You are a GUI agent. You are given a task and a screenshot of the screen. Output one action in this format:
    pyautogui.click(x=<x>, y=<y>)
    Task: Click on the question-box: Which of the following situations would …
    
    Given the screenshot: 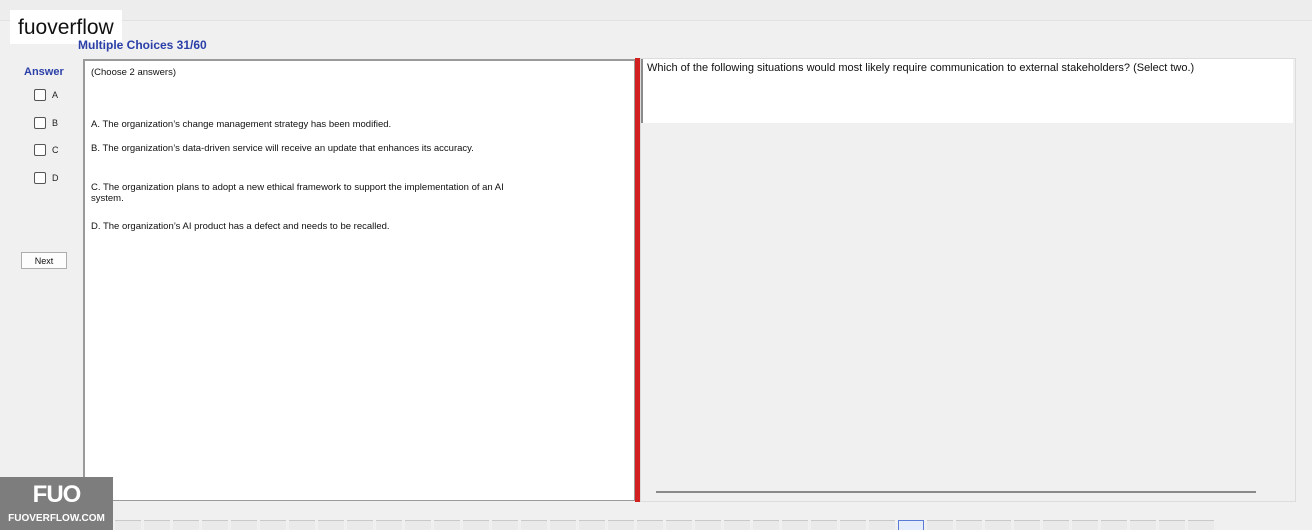 What is the action you would take?
    pyautogui.click(x=967, y=91)
    